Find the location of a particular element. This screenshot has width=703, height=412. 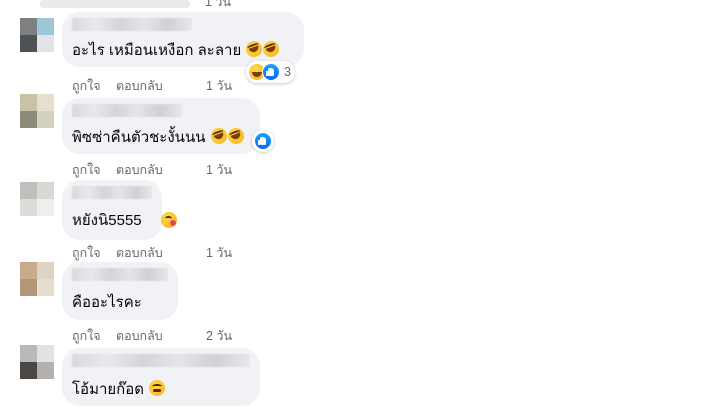

comment-time: 2 วัน is located at coordinates (219, 336).